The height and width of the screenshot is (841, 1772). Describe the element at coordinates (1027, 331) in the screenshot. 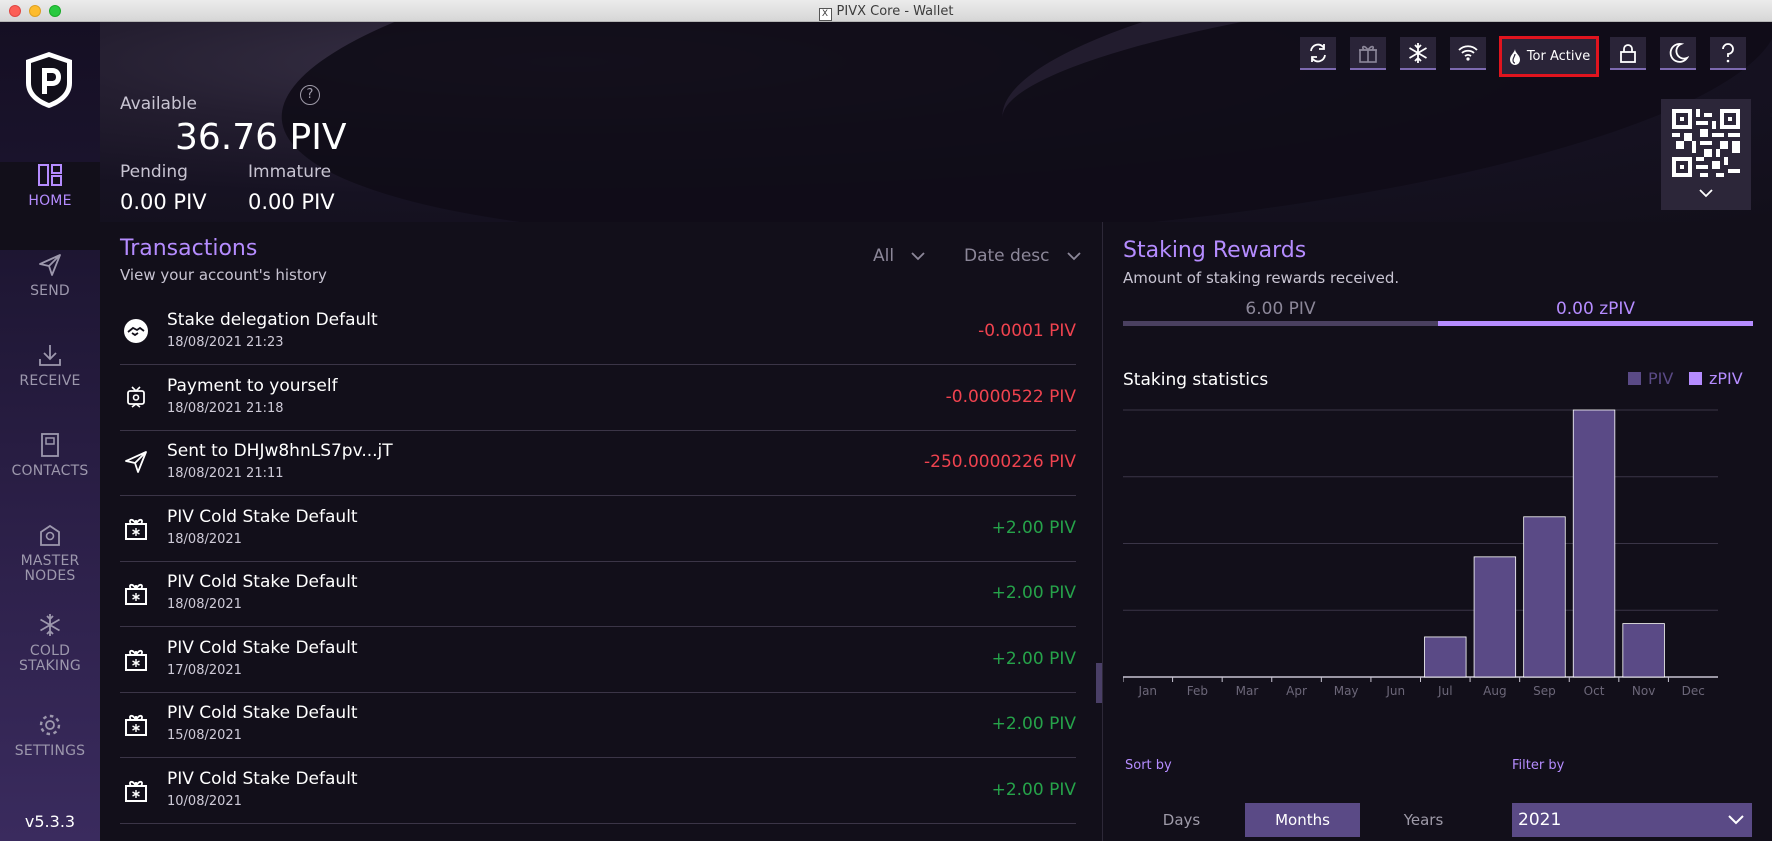

I see `transaction-amount: -0.0001 PIV` at that location.